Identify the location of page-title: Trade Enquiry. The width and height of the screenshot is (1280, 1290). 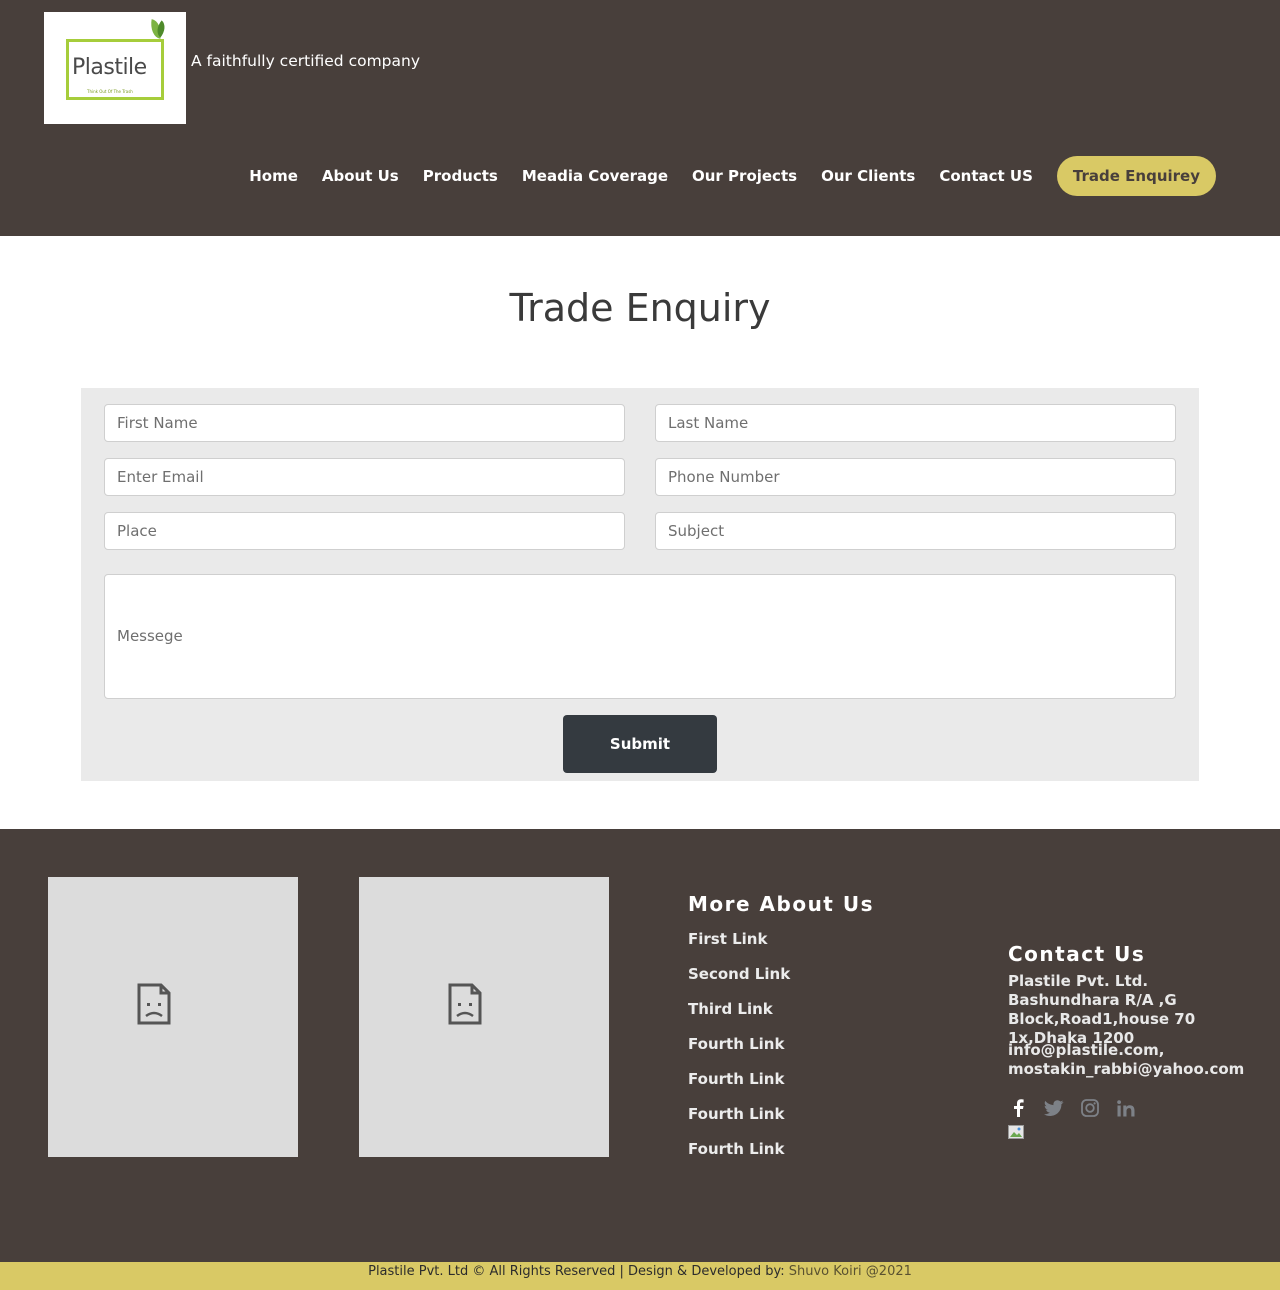
(640, 308).